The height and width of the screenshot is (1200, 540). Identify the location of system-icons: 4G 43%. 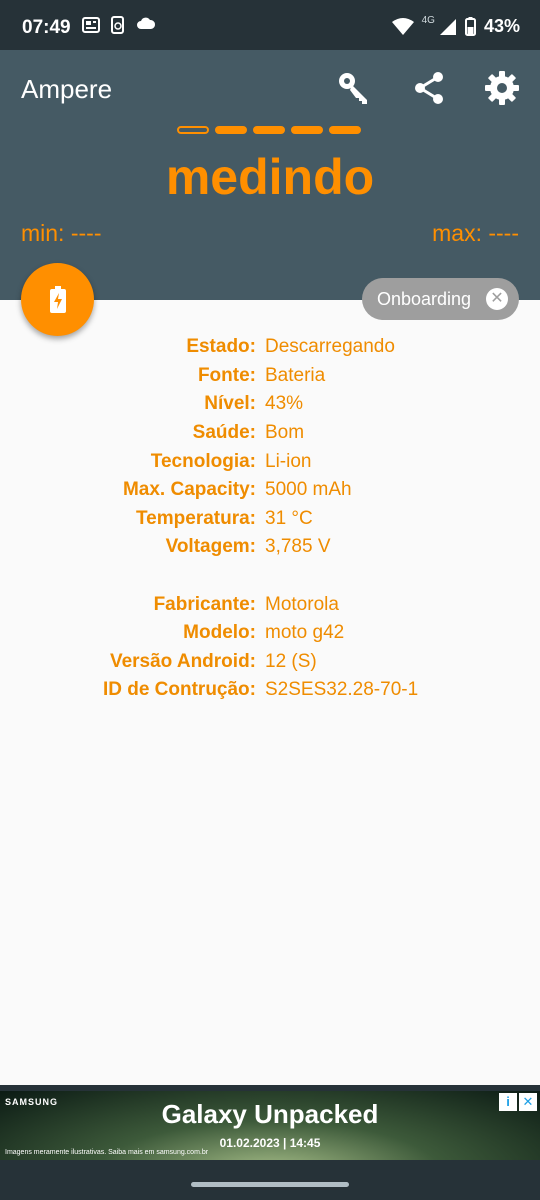
(455, 26).